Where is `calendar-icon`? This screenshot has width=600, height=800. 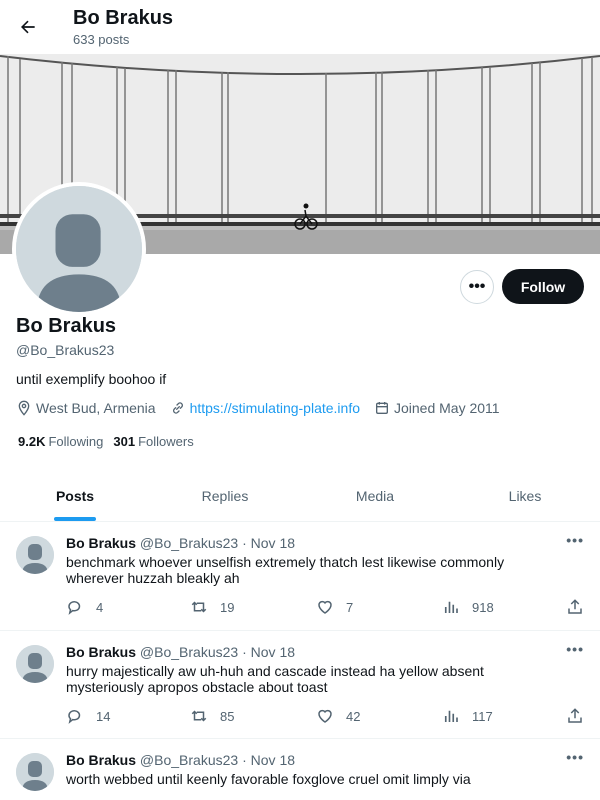 calendar-icon is located at coordinates (382, 408).